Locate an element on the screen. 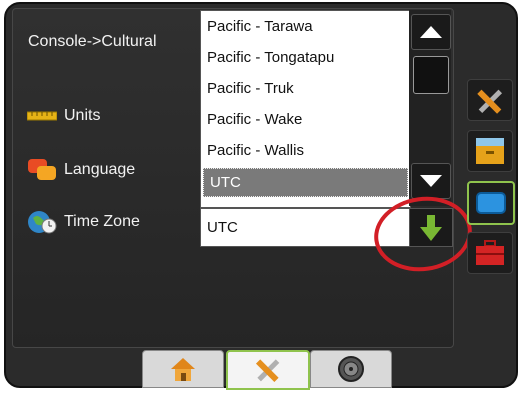 The height and width of the screenshot is (393, 522). scroll-up-button is located at coordinates (431, 32).